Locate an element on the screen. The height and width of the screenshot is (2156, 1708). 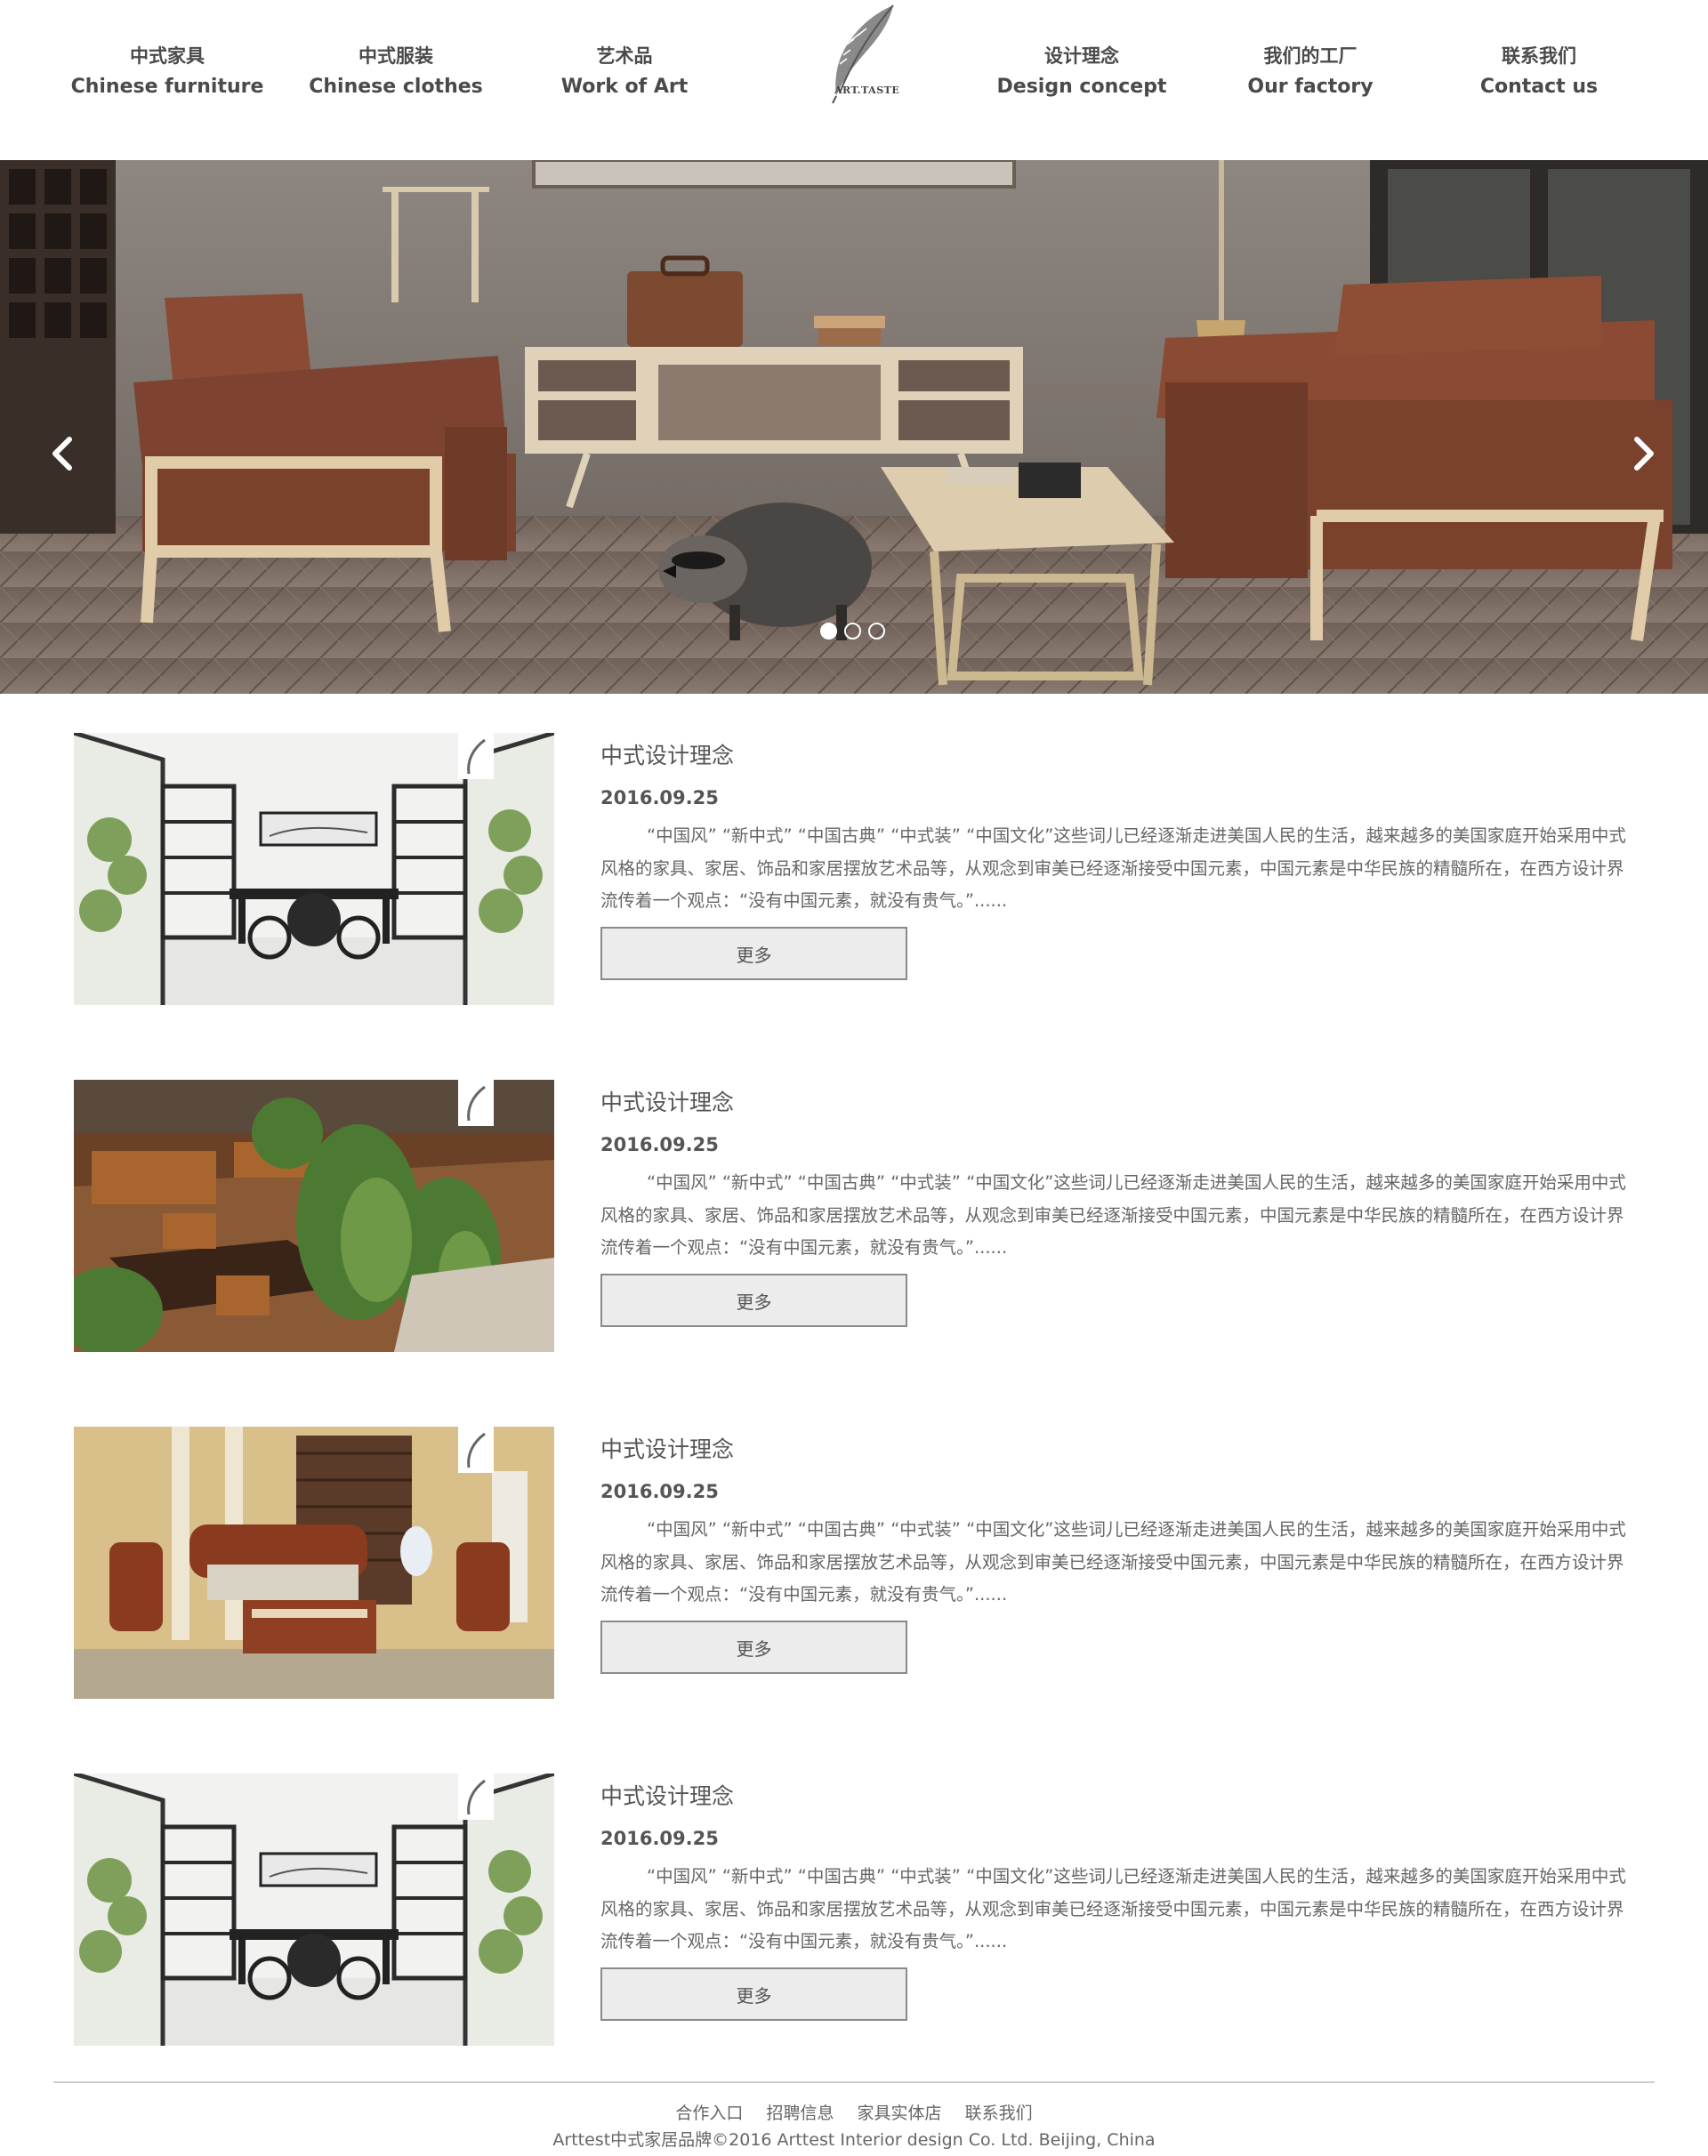
carousel-indicators is located at coordinates (852, 633).